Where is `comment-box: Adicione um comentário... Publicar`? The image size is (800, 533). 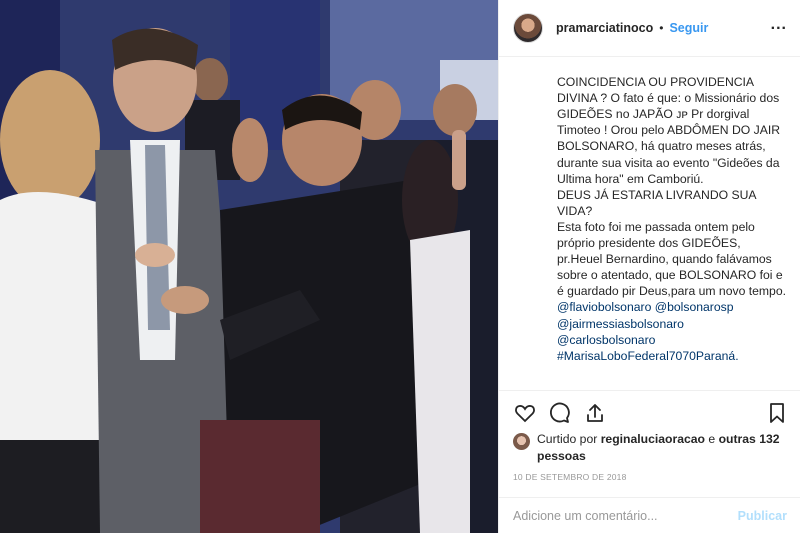 comment-box: Adicione um comentário... Publicar is located at coordinates (649, 515).